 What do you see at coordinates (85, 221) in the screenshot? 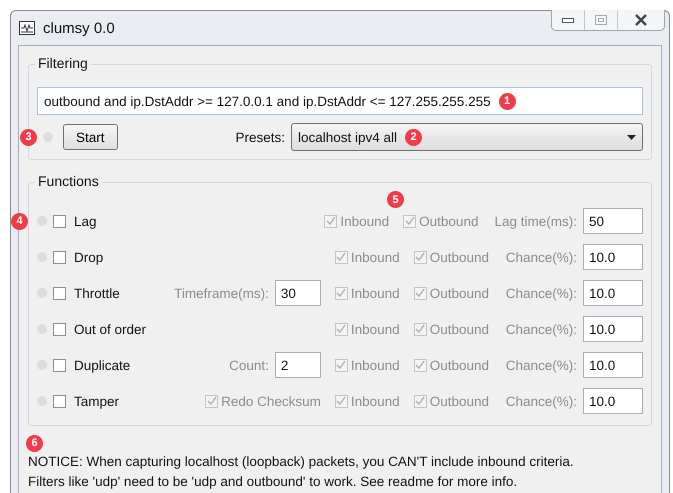
I see `function-name: Lag` at bounding box center [85, 221].